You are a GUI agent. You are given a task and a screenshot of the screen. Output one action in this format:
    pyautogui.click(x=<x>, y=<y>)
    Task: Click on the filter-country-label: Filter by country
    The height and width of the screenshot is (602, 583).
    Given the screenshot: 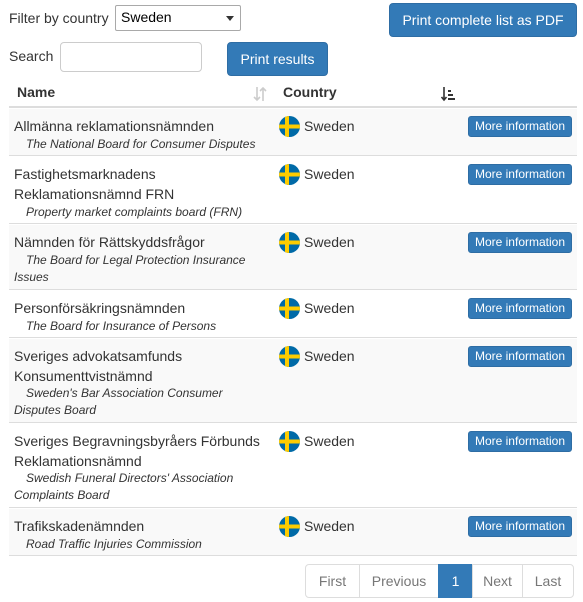 What is the action you would take?
    pyautogui.click(x=59, y=18)
    